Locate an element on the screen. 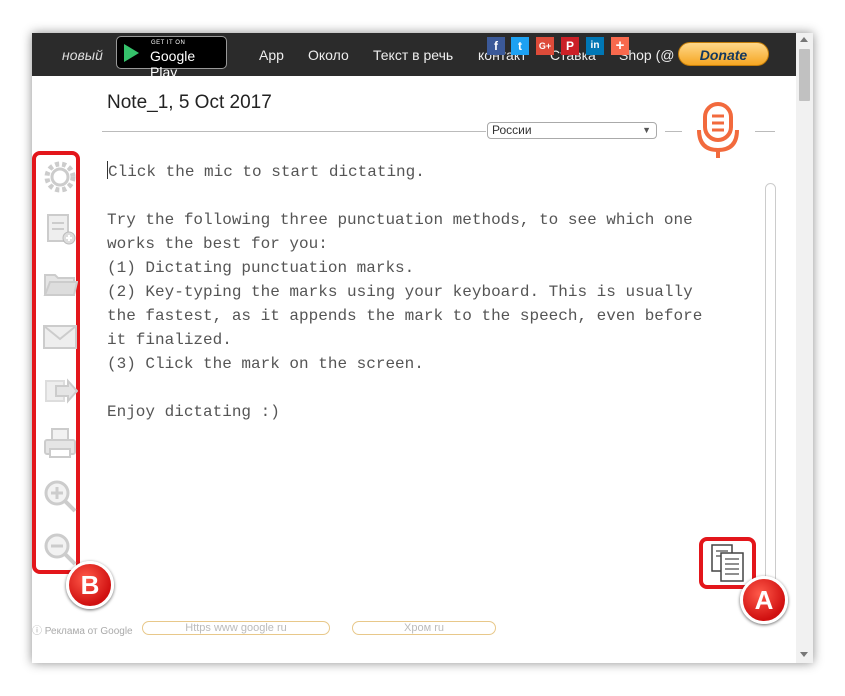 The width and height of the screenshot is (845, 696). google-play-badge: GET IT ON Google Play is located at coordinates (171, 58).